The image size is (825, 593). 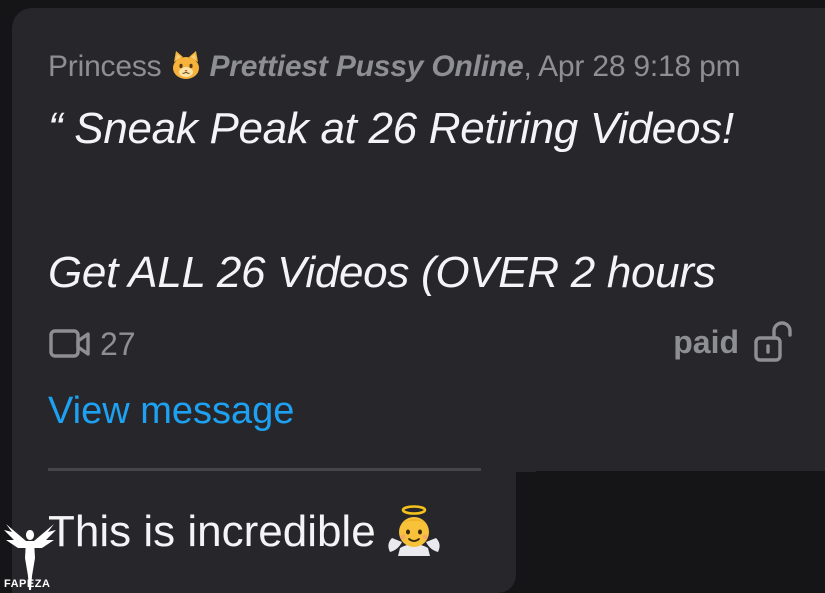 What do you see at coordinates (27, 584) in the screenshot?
I see `watermark-text: FAPEZA` at bounding box center [27, 584].